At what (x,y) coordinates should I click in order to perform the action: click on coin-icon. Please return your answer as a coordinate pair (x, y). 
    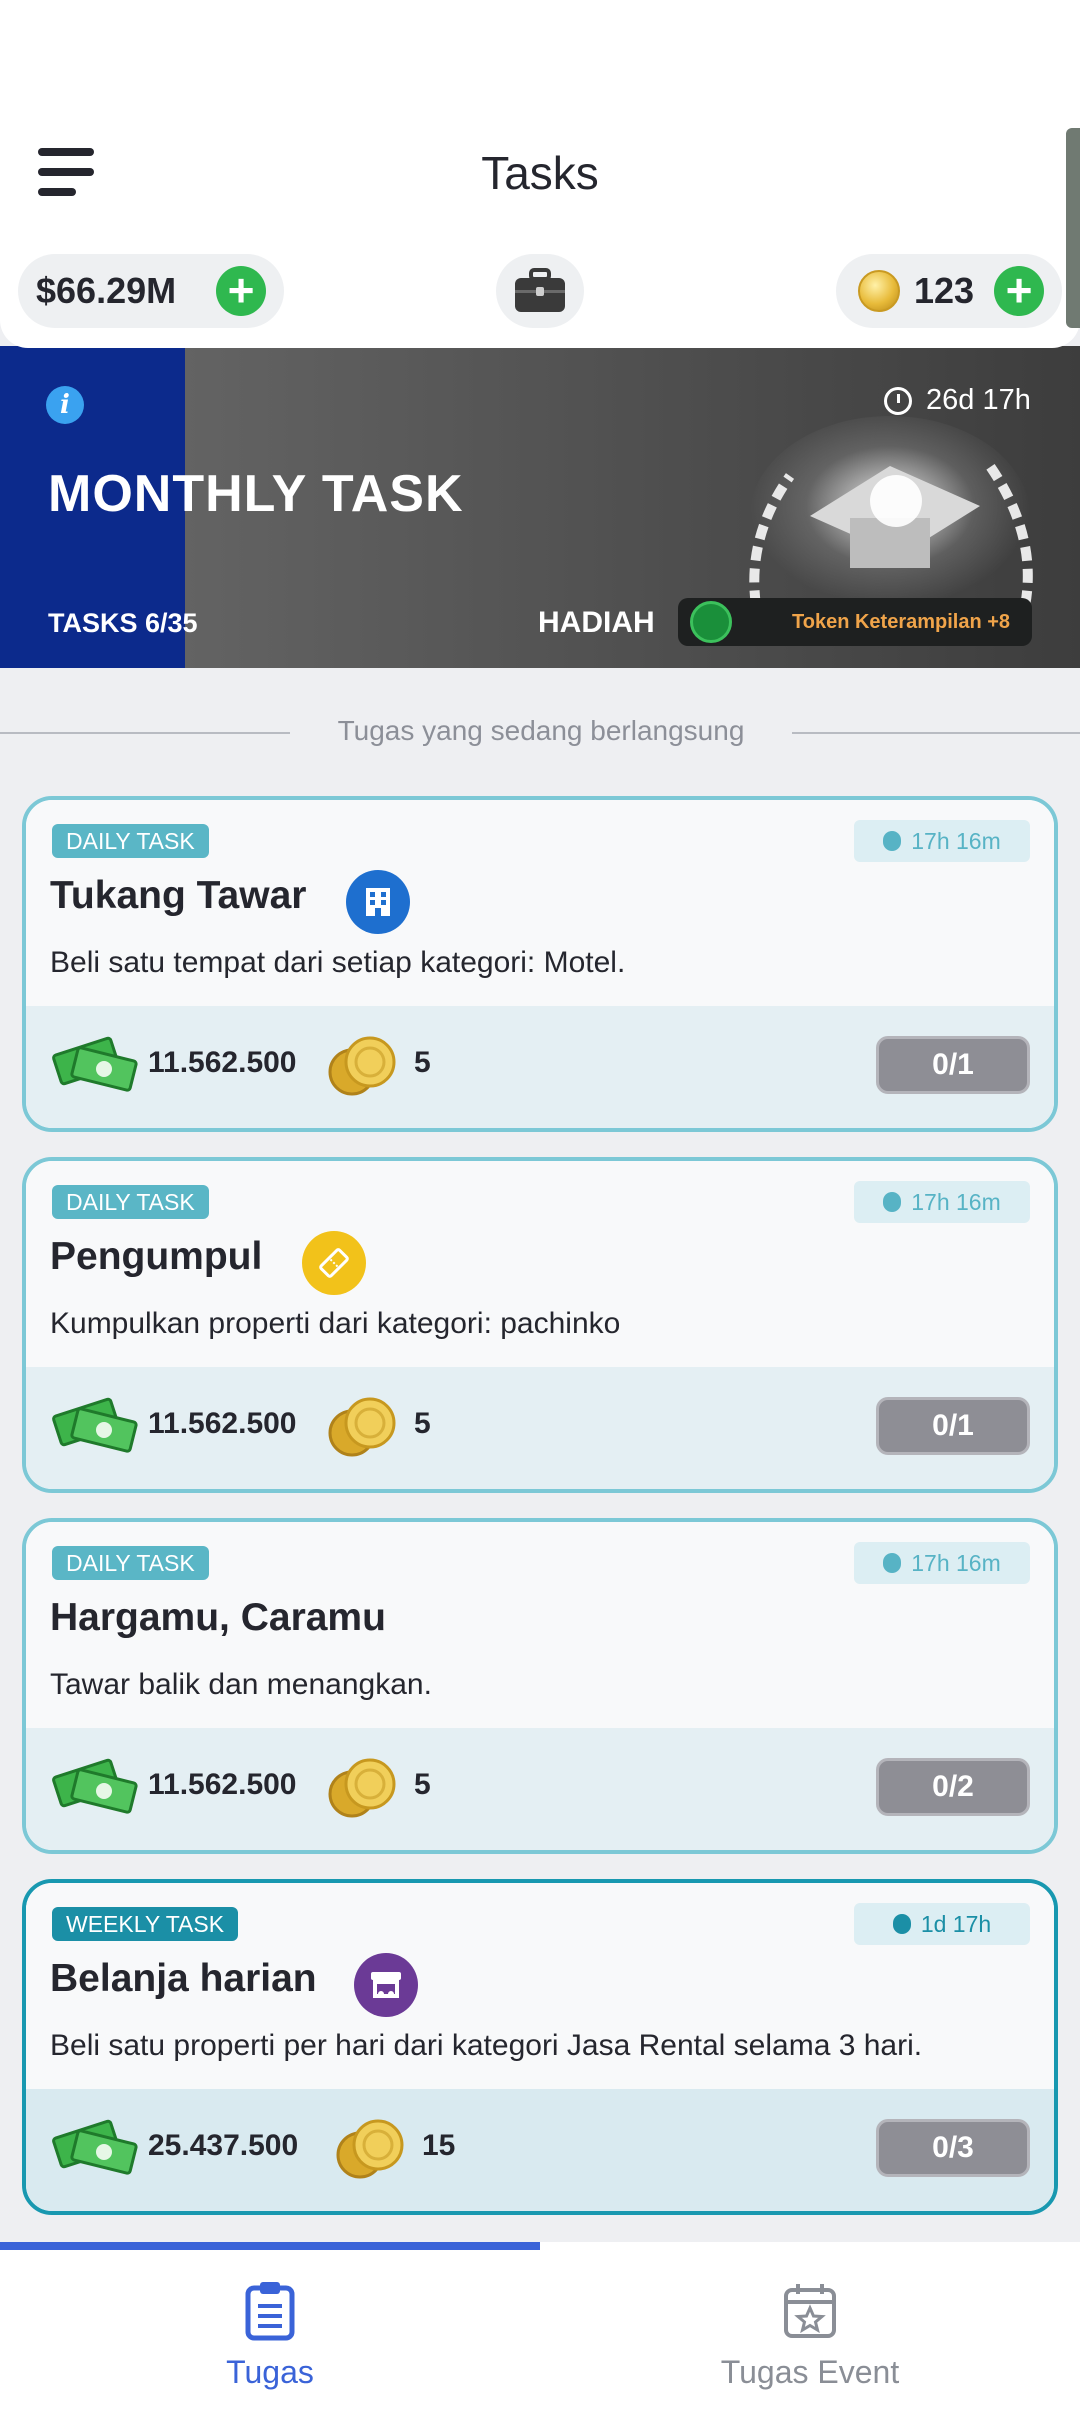
    Looking at the image, I should click on (879, 291).